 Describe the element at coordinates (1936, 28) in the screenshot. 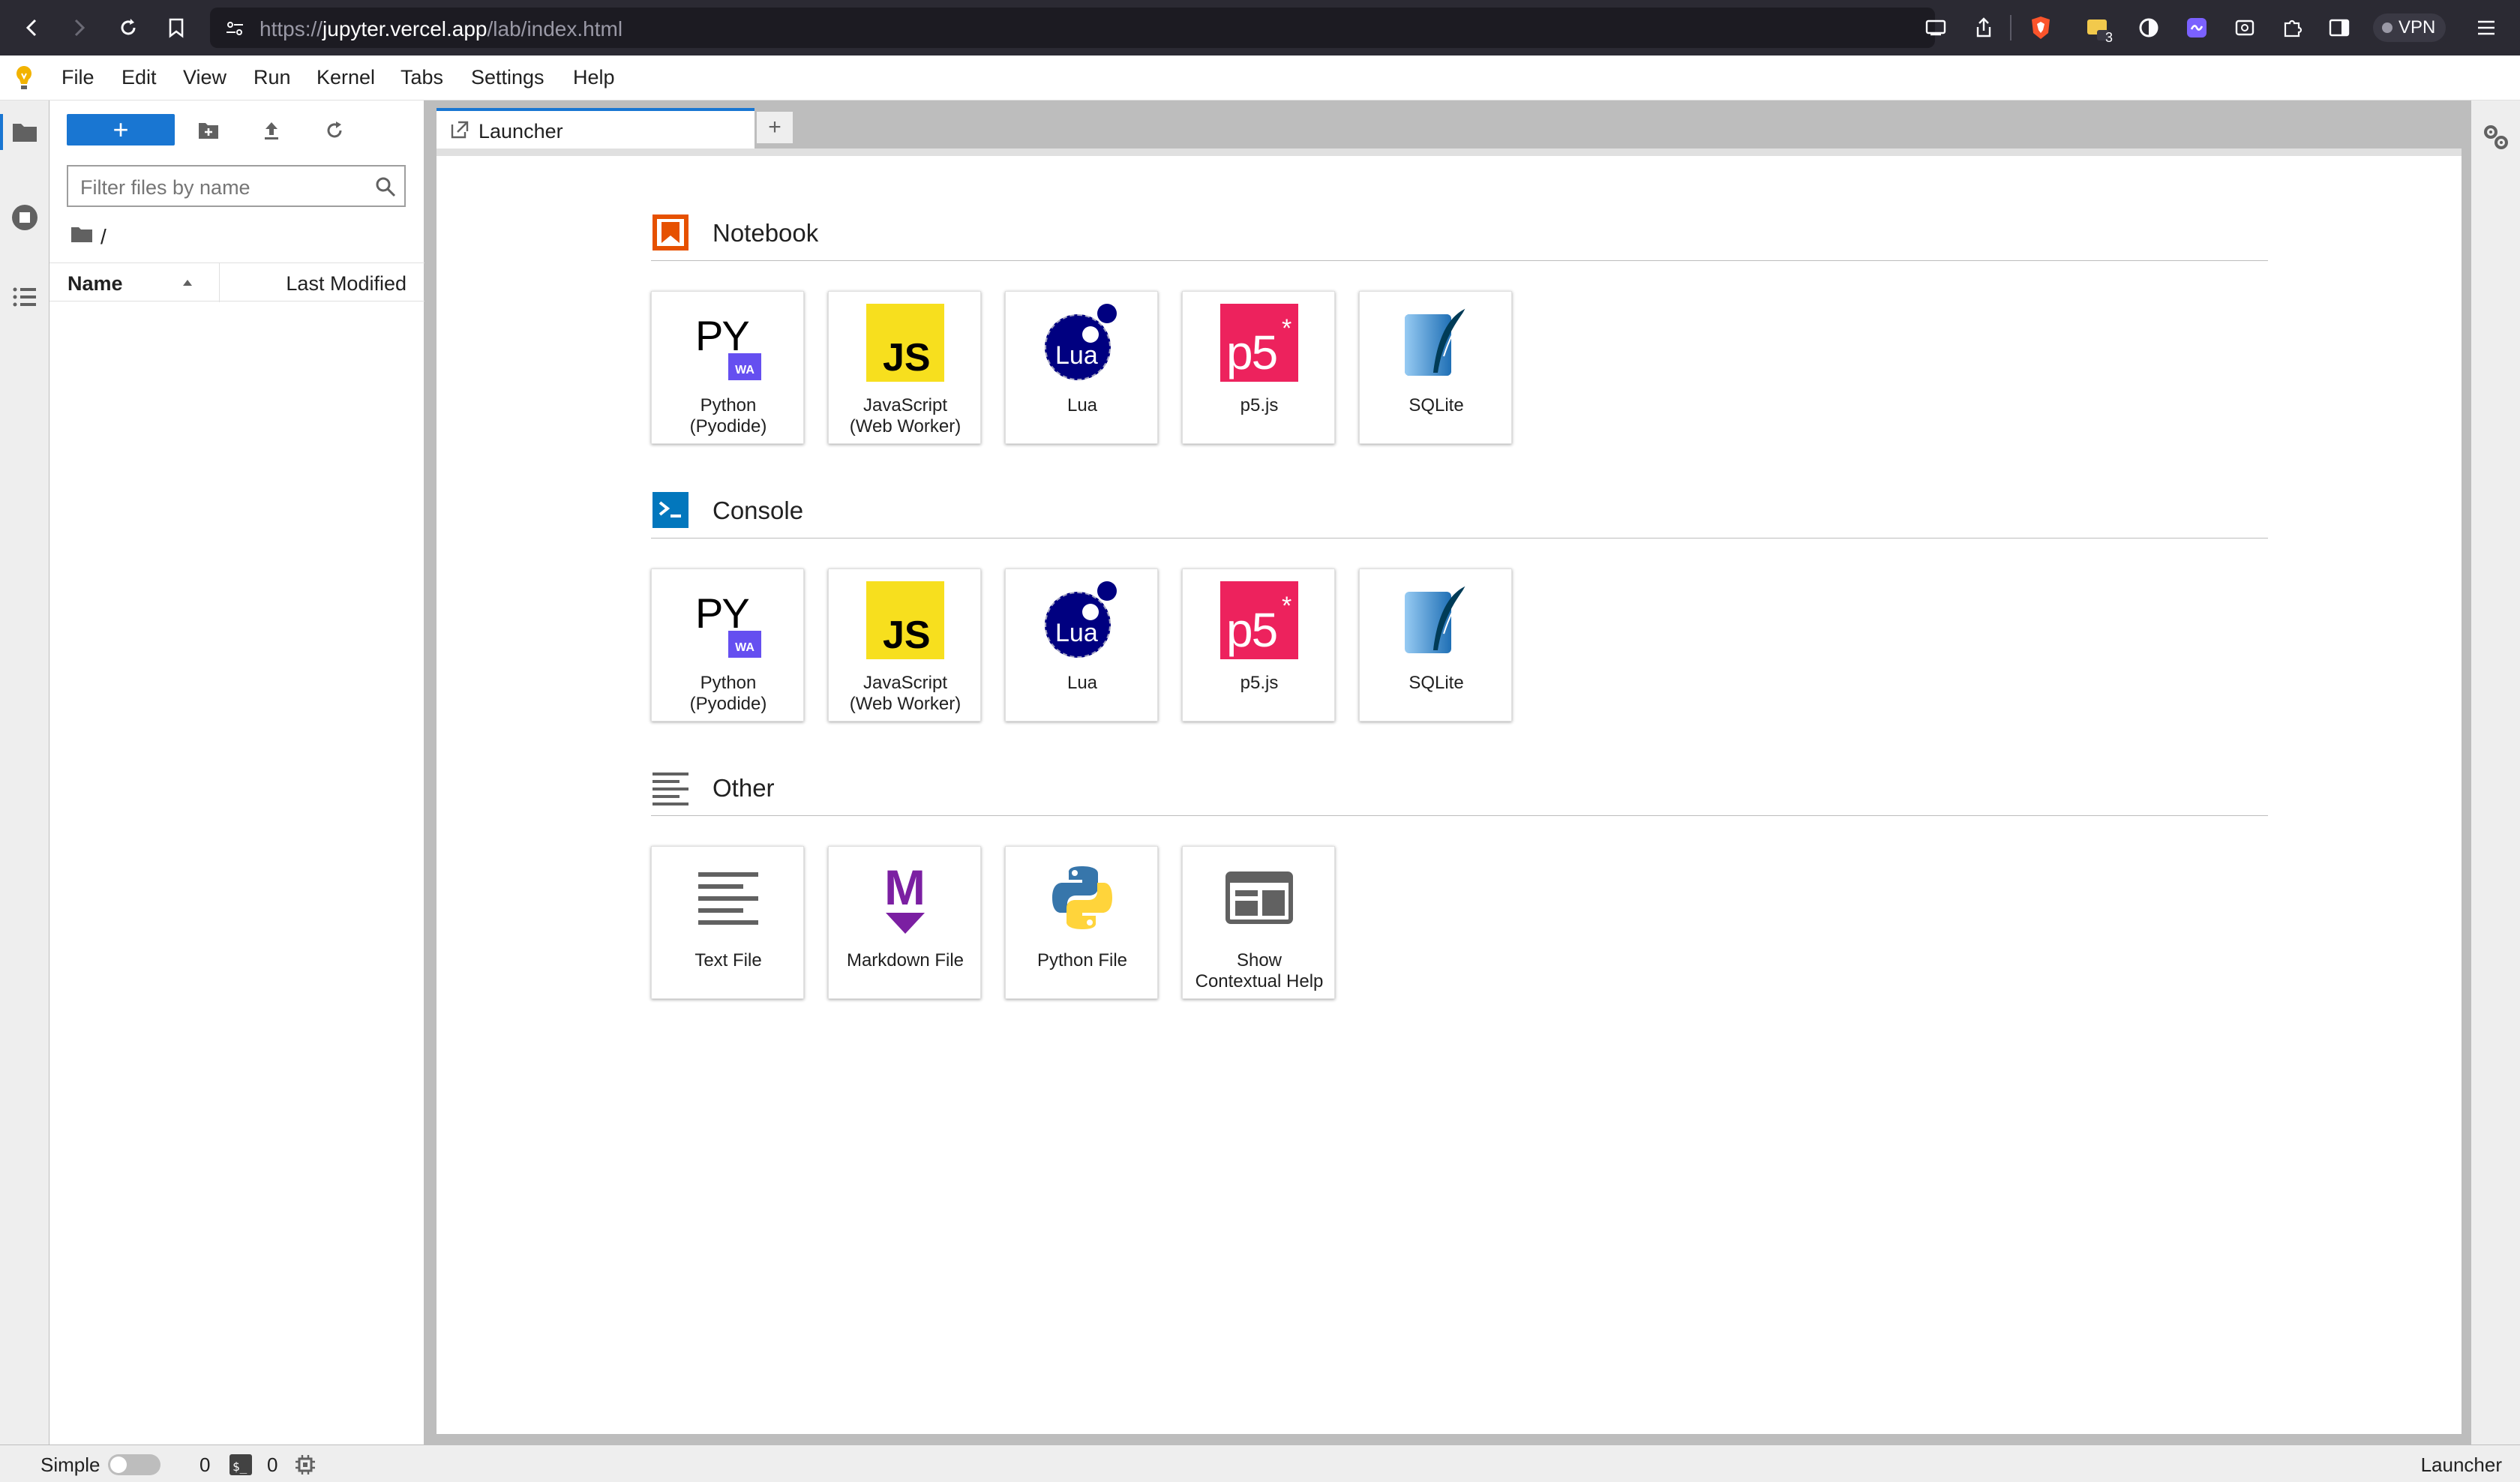

I see `screencast-icon` at that location.